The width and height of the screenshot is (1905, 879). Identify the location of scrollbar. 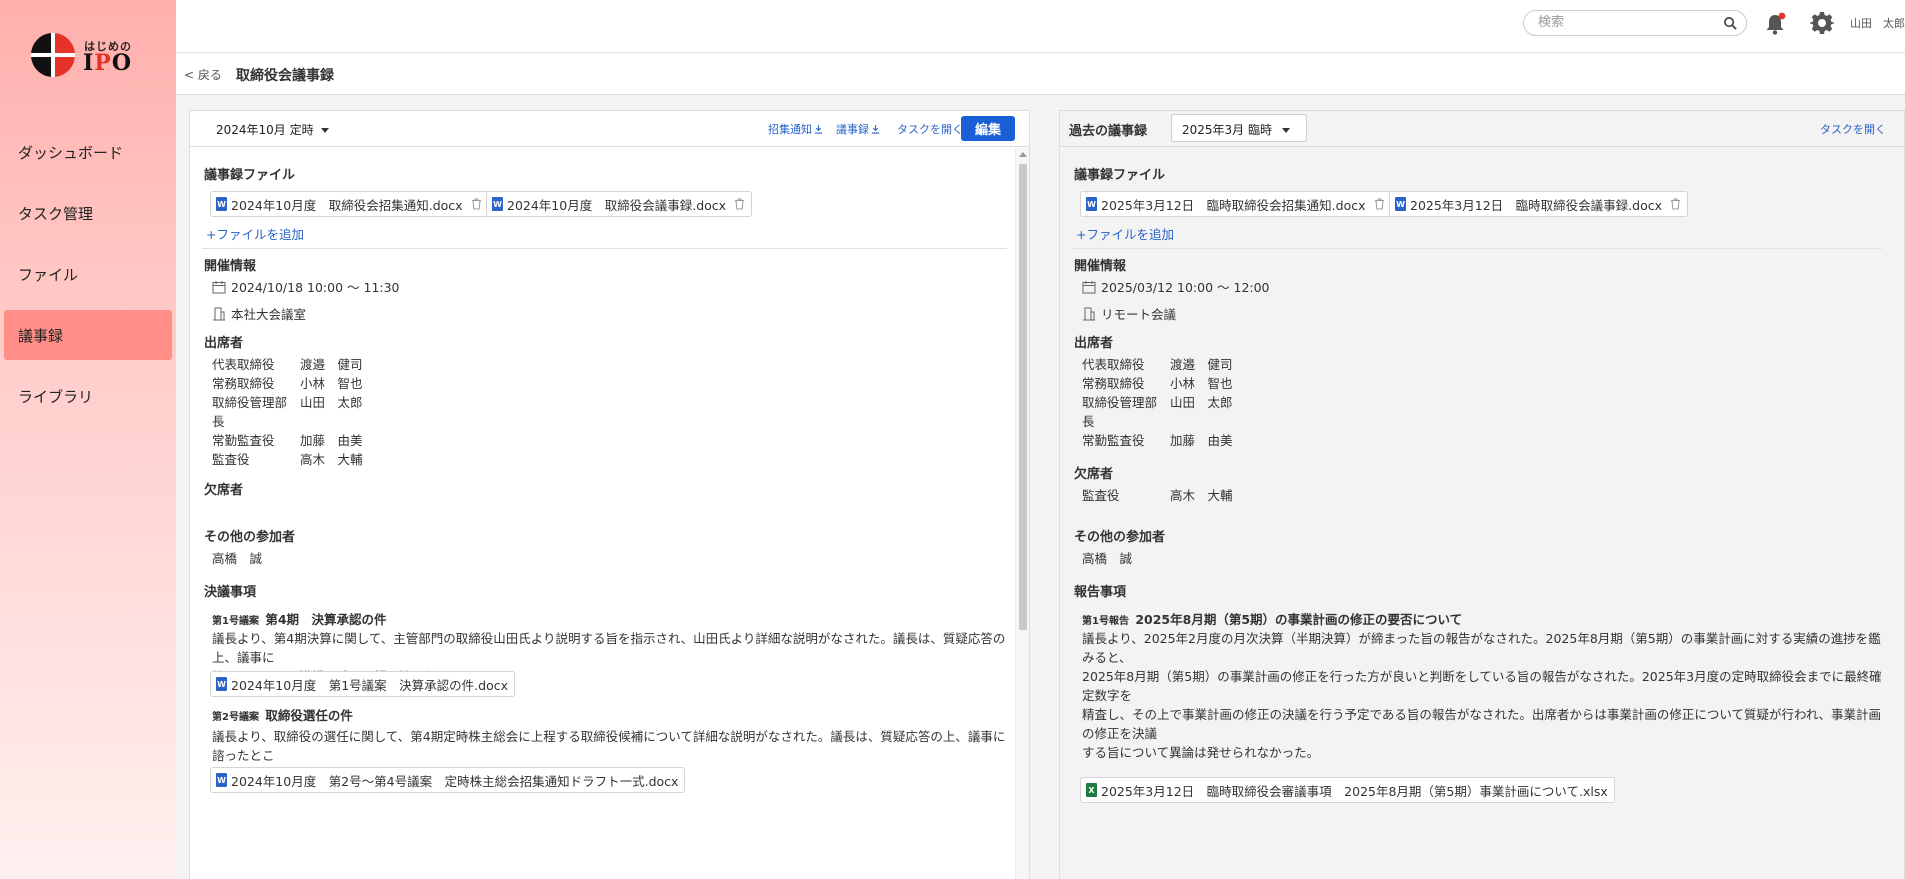
(1022, 513).